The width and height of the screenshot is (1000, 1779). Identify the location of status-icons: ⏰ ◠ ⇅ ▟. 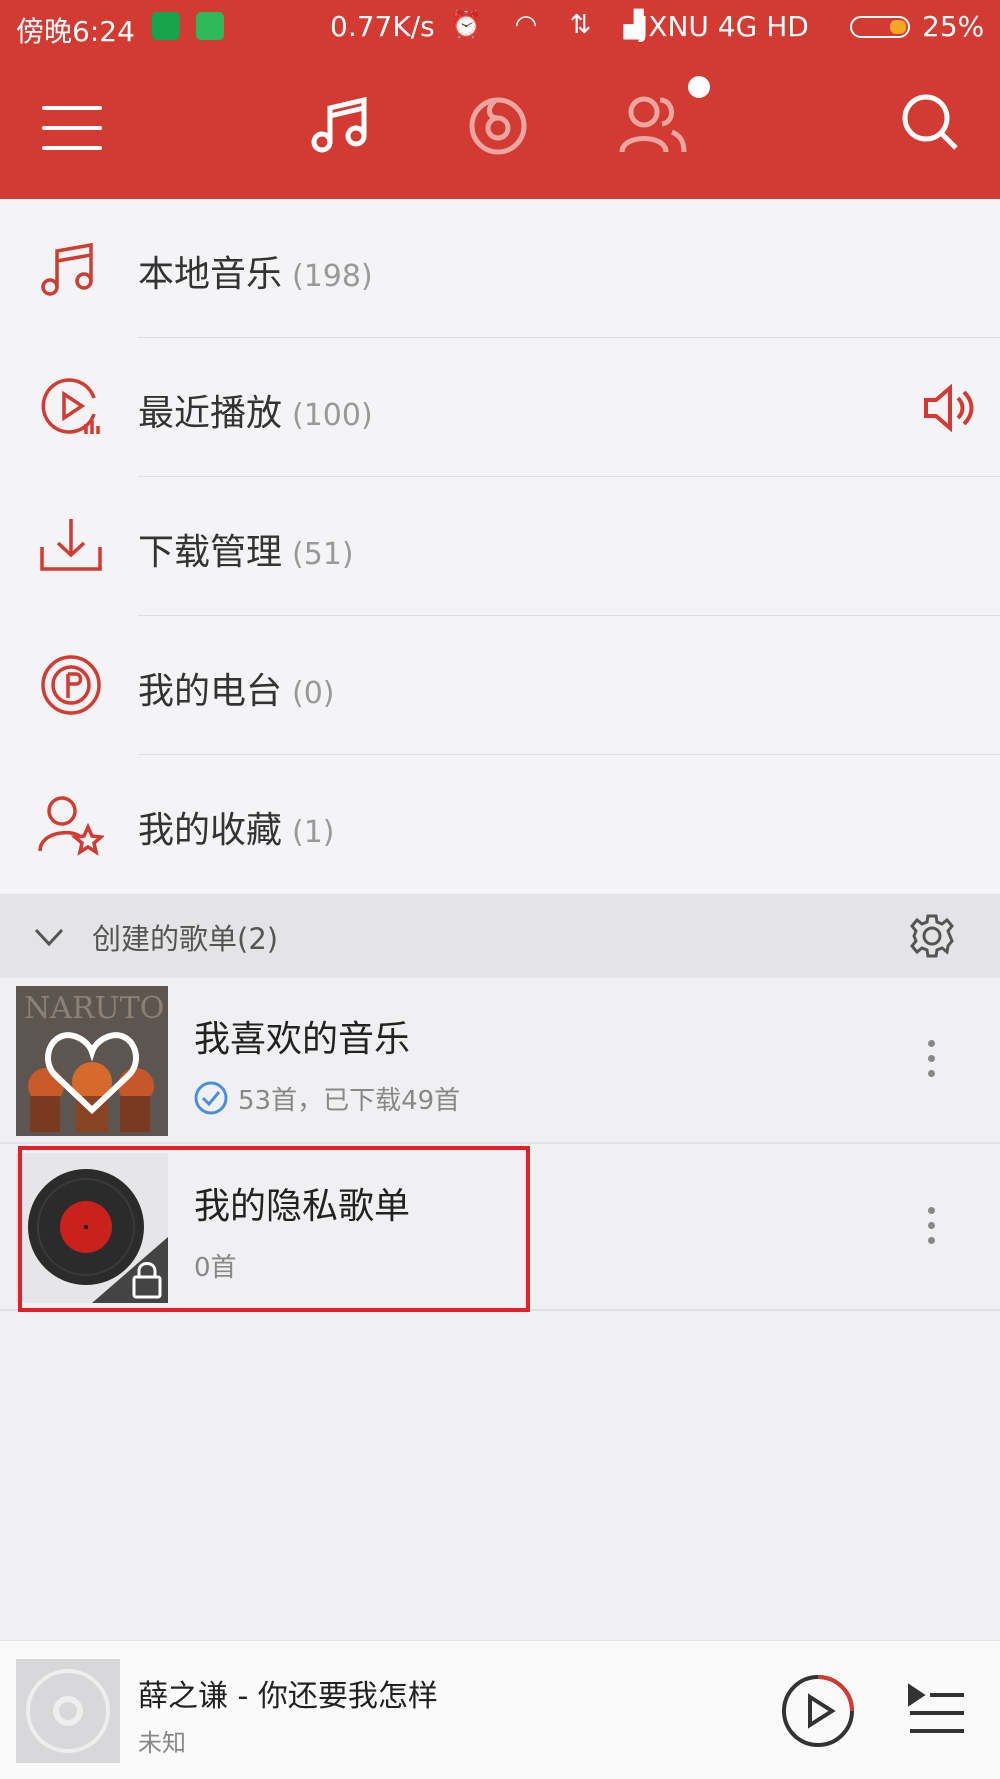
(553, 25).